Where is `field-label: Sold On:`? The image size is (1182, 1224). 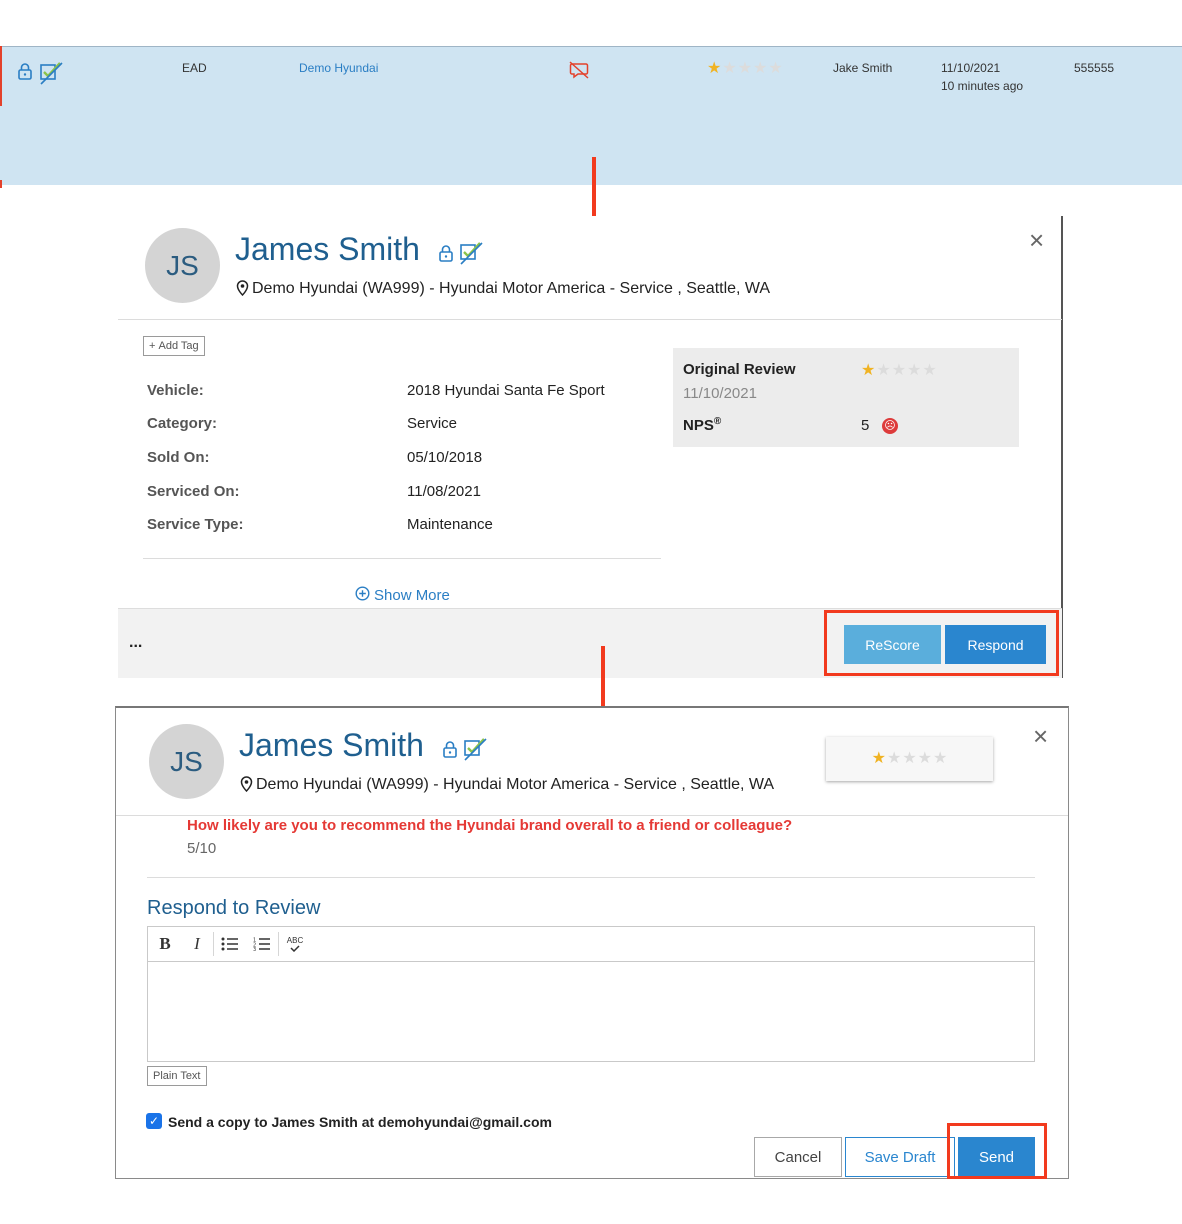
field-label: Sold On: is located at coordinates (178, 457).